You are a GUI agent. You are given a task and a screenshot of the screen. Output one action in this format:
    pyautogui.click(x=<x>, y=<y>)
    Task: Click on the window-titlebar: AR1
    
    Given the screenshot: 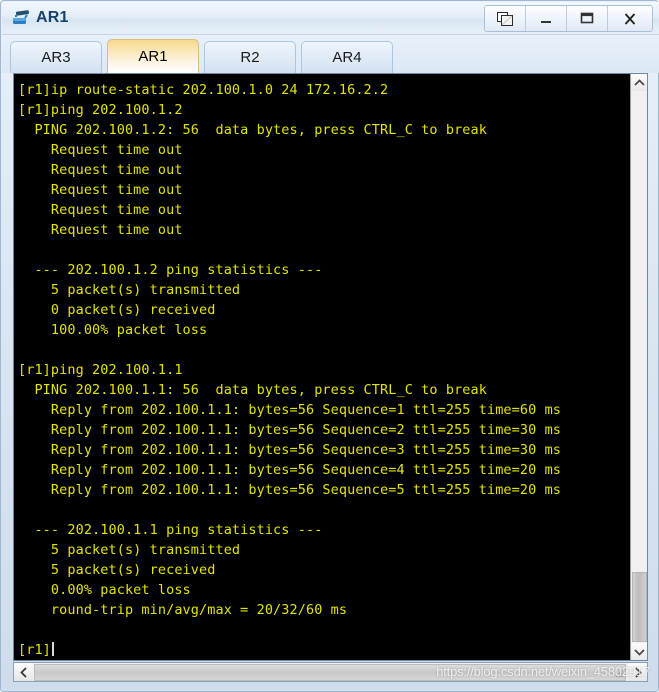 What is the action you would take?
    pyautogui.click(x=330, y=18)
    